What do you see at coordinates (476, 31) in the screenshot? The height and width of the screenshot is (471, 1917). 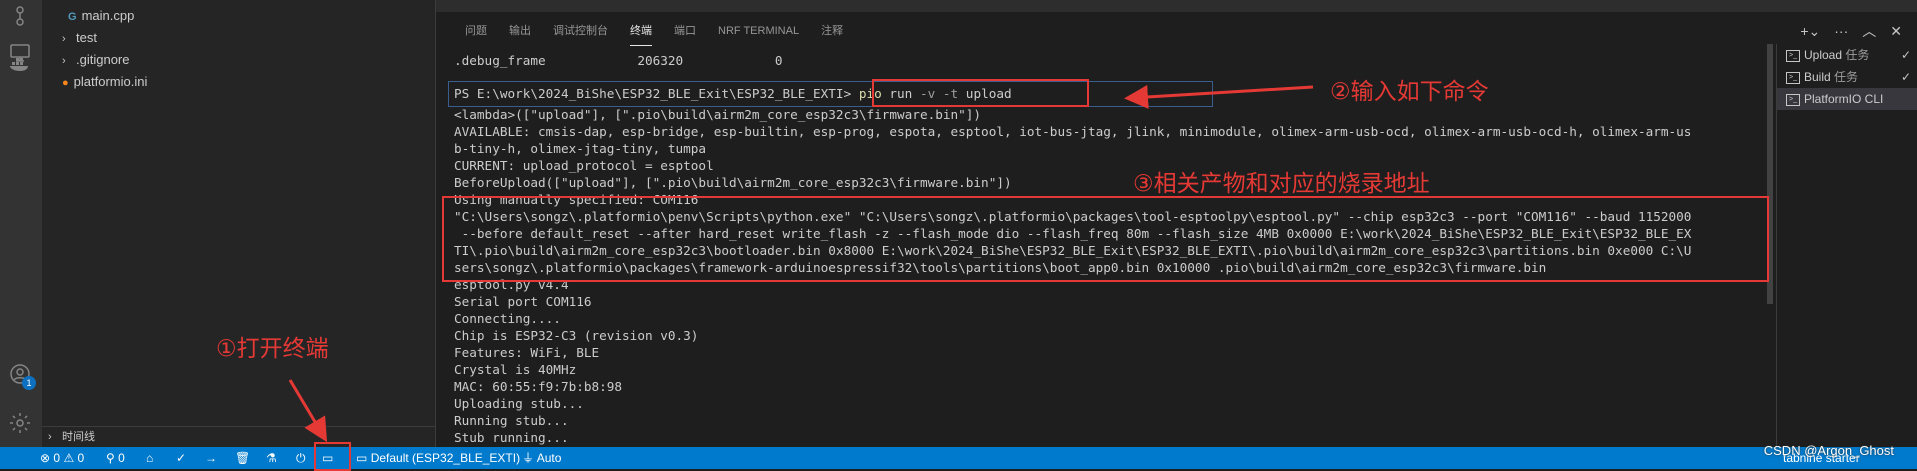 I see `tab-problems: 问题` at bounding box center [476, 31].